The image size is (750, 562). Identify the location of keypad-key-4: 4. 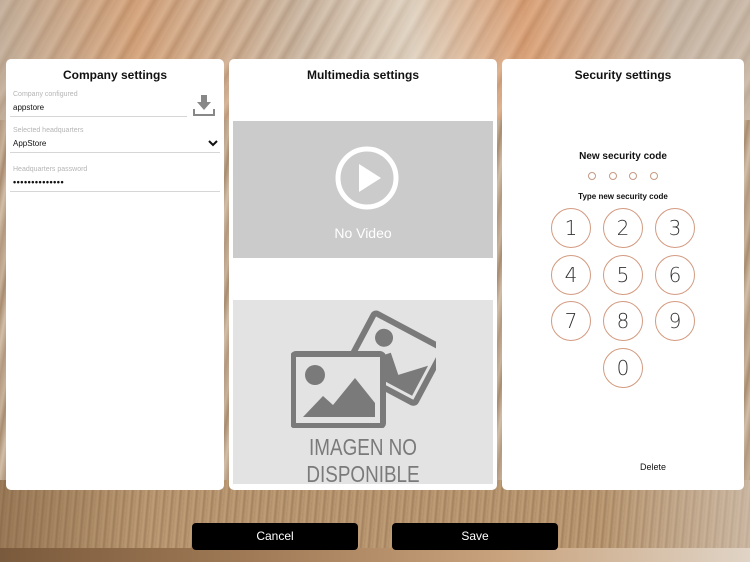
(571, 275).